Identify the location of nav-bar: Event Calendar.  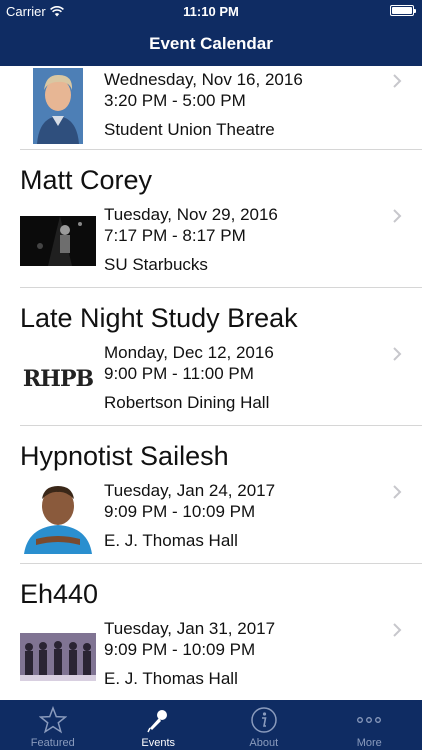
(211, 44).